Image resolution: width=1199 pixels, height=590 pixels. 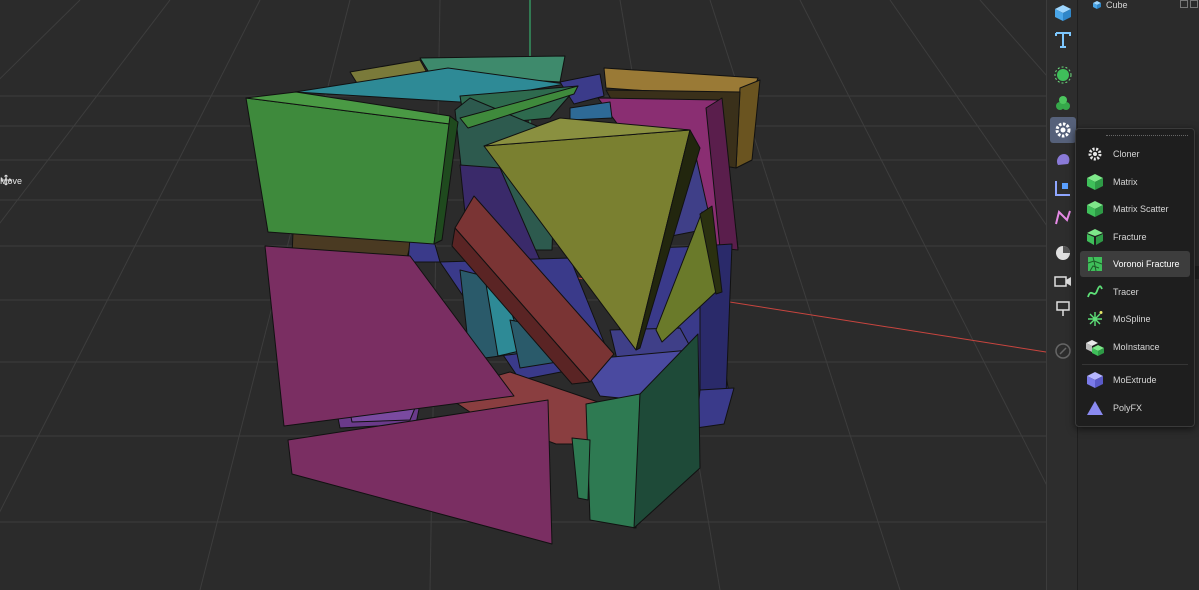 I want to click on field-icon, so click(x=1062, y=188).